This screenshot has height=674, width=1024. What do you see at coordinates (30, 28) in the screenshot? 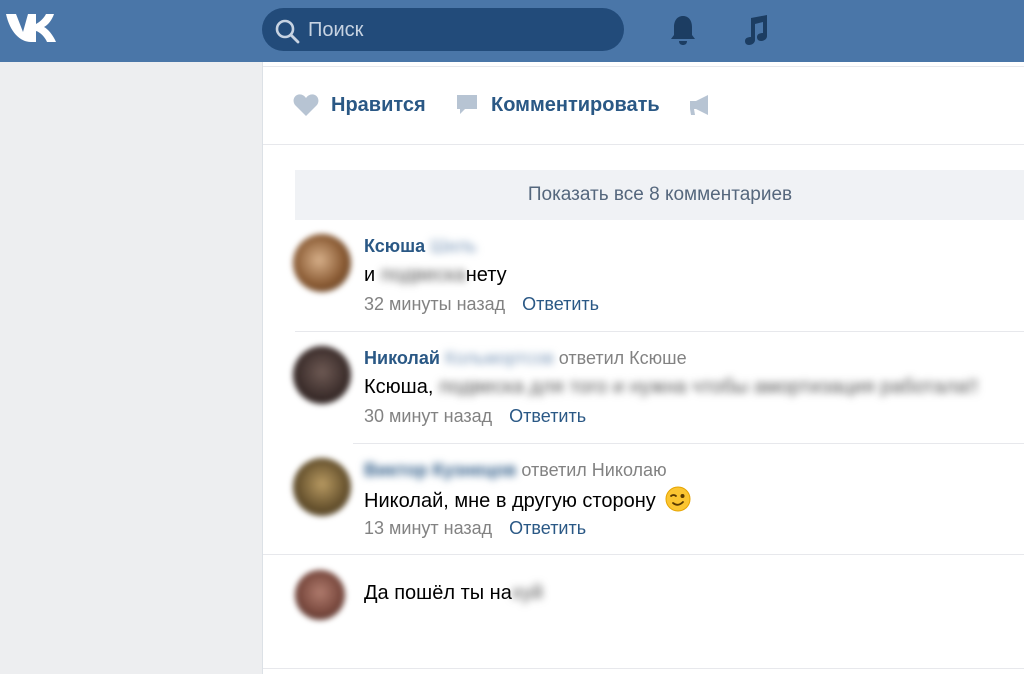
I see `vk-logo` at bounding box center [30, 28].